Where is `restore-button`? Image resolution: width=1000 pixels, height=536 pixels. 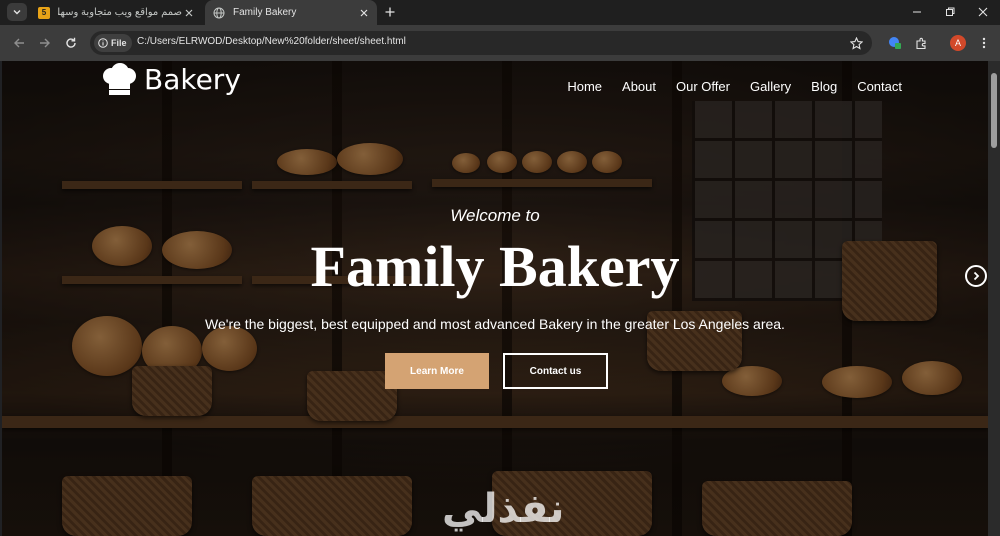 restore-button is located at coordinates (950, 12).